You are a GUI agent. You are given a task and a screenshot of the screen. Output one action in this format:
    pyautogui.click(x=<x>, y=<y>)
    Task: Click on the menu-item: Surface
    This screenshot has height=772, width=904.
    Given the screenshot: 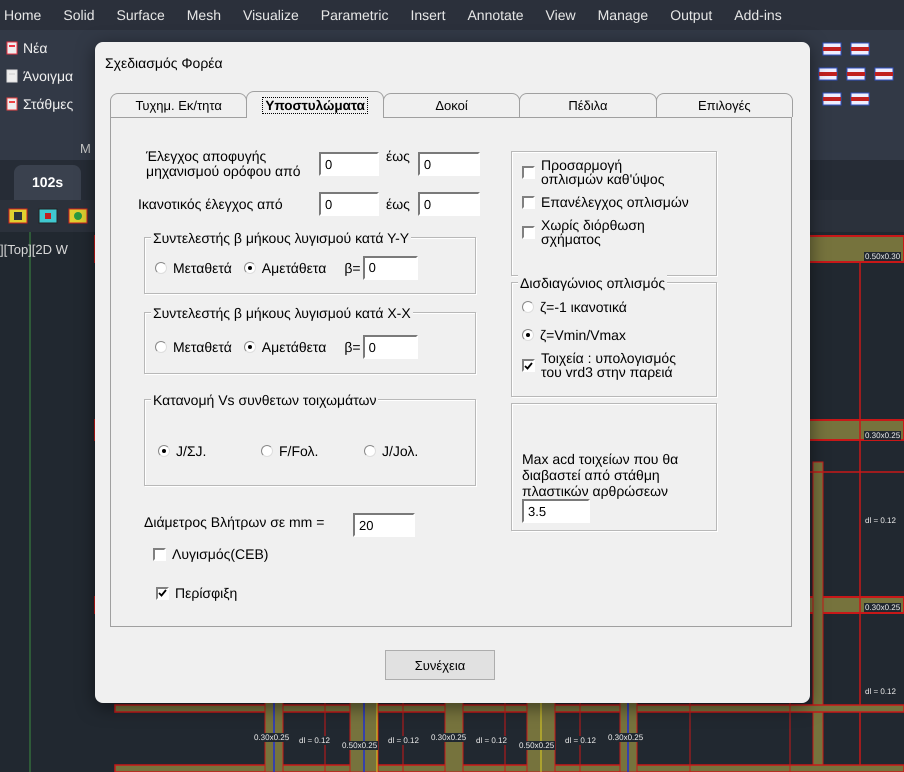 What is the action you would take?
    pyautogui.click(x=145, y=15)
    